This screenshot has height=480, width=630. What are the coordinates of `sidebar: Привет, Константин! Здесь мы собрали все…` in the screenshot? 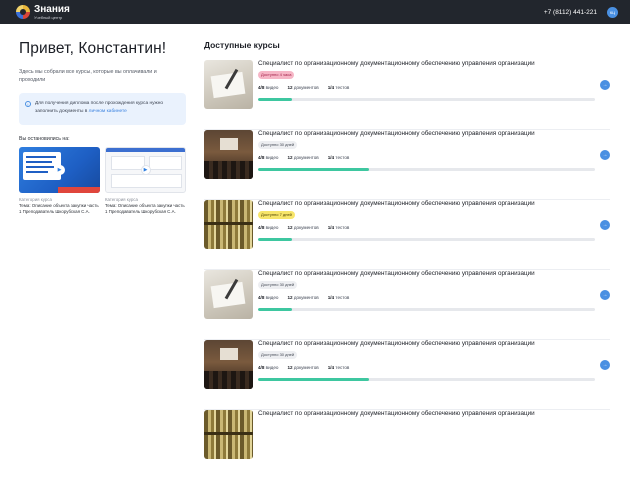 It's located at (103, 127).